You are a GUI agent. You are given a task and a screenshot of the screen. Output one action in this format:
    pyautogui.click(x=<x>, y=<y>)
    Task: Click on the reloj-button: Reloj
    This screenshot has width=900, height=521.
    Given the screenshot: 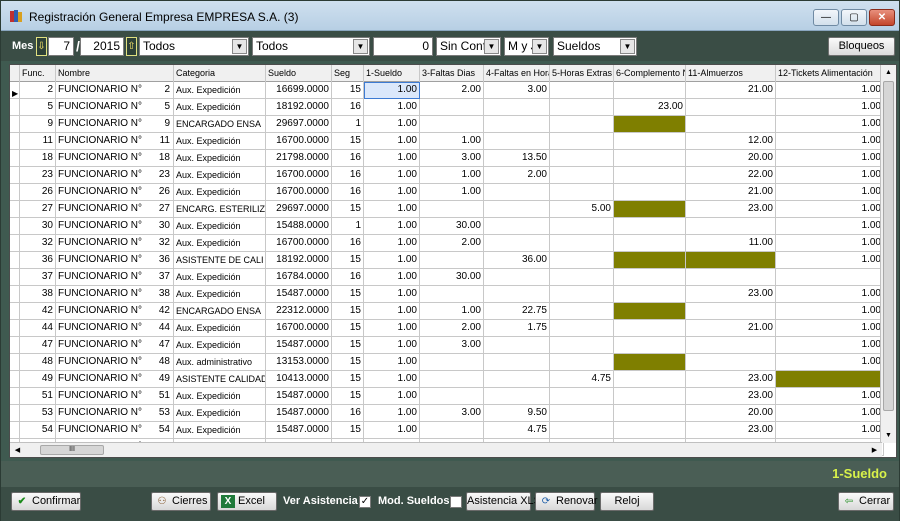 What is the action you would take?
    pyautogui.click(x=627, y=501)
    